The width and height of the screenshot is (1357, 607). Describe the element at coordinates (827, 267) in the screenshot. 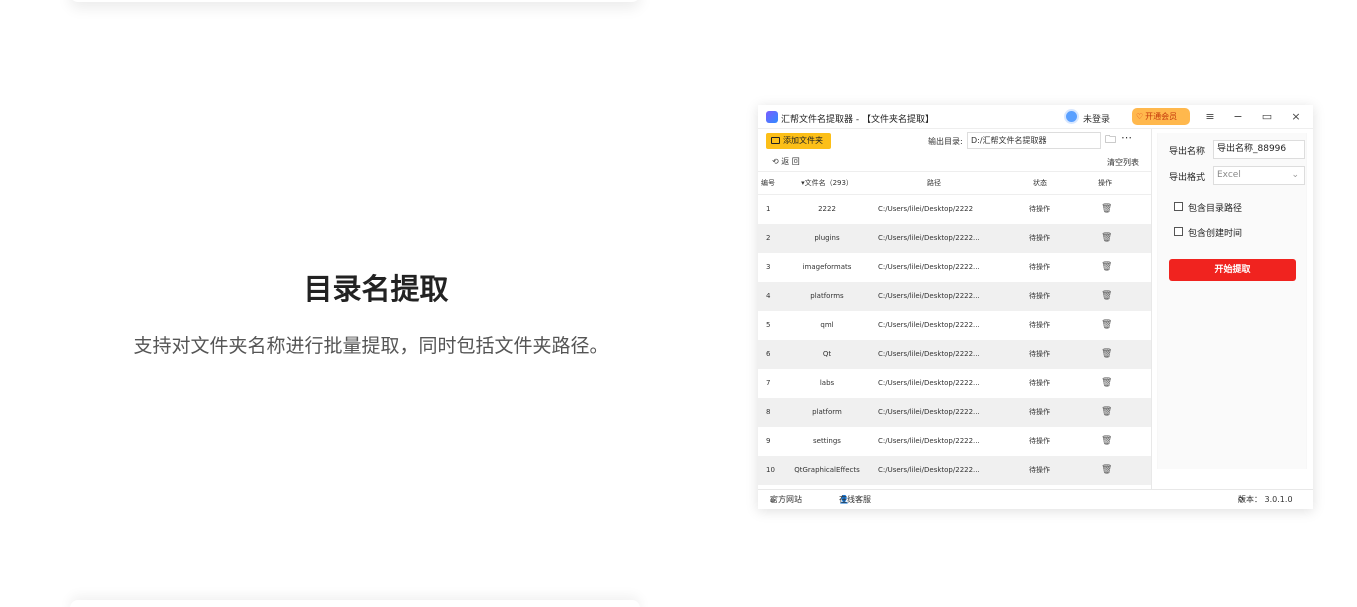

I see `row-name: imageformats` at that location.